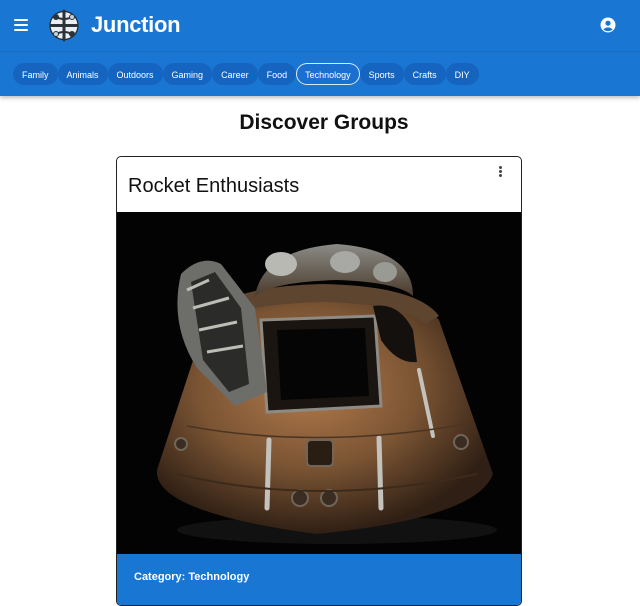 The height and width of the screenshot is (606, 640). I want to click on group-card-title: Rocket Enthusiasts, so click(214, 186).